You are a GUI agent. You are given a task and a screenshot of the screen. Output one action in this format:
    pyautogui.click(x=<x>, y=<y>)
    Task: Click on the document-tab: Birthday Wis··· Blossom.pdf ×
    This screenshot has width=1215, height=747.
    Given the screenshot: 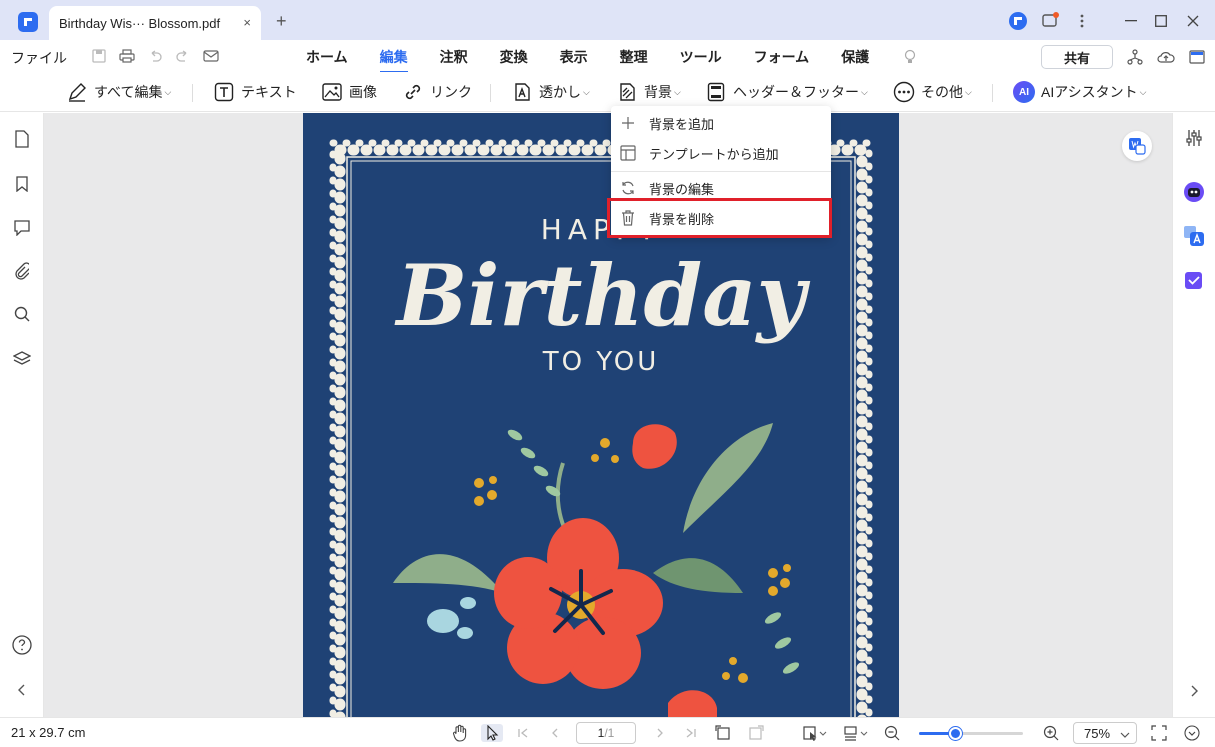 What is the action you would take?
    pyautogui.click(x=155, y=23)
    